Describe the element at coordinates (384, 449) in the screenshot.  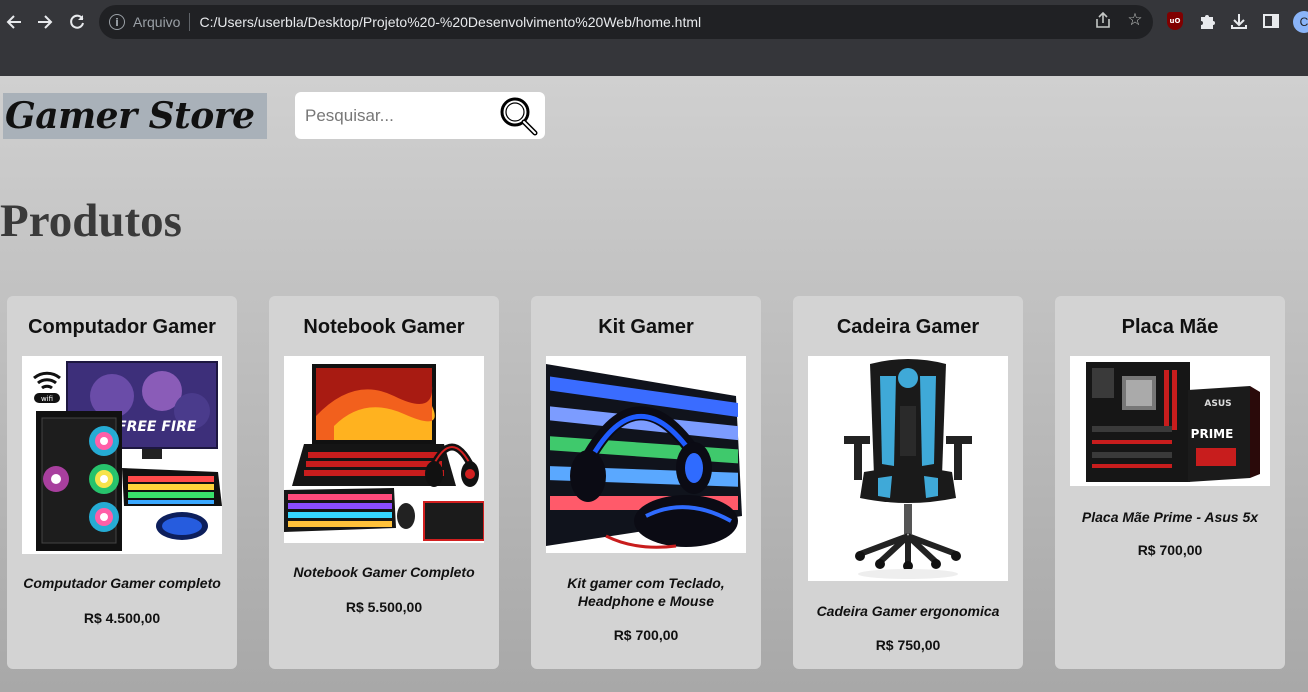
I see `product-image-notebook` at that location.